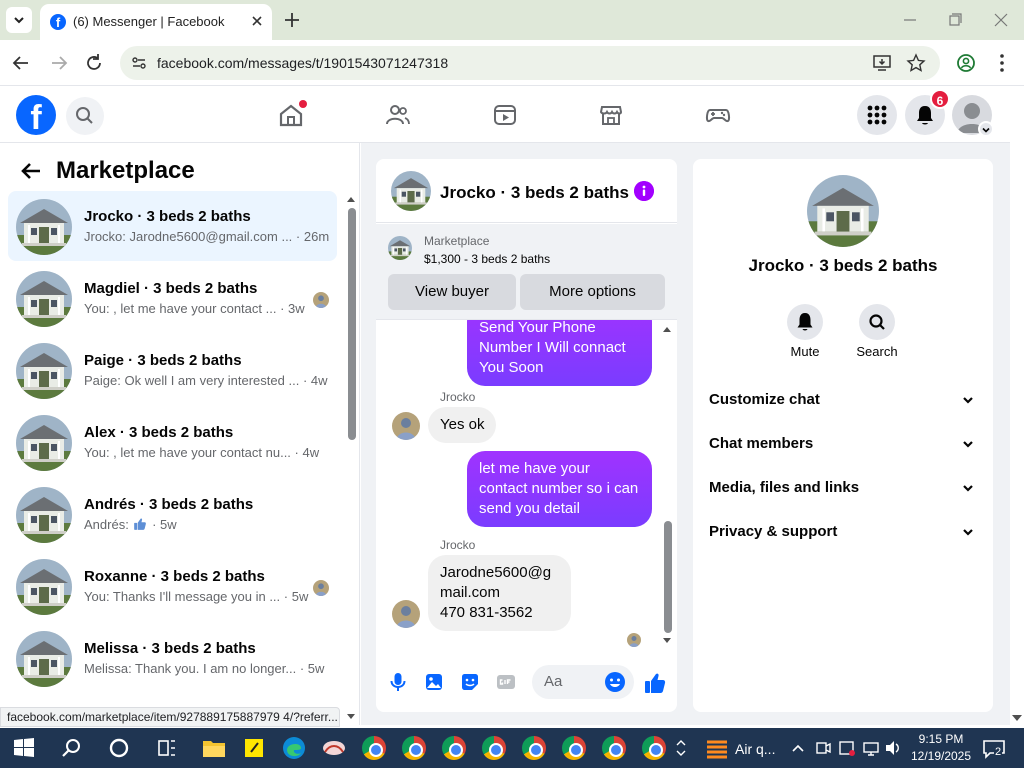 The width and height of the screenshot is (1024, 768). I want to click on view-buyer-button: View buyer, so click(452, 292).